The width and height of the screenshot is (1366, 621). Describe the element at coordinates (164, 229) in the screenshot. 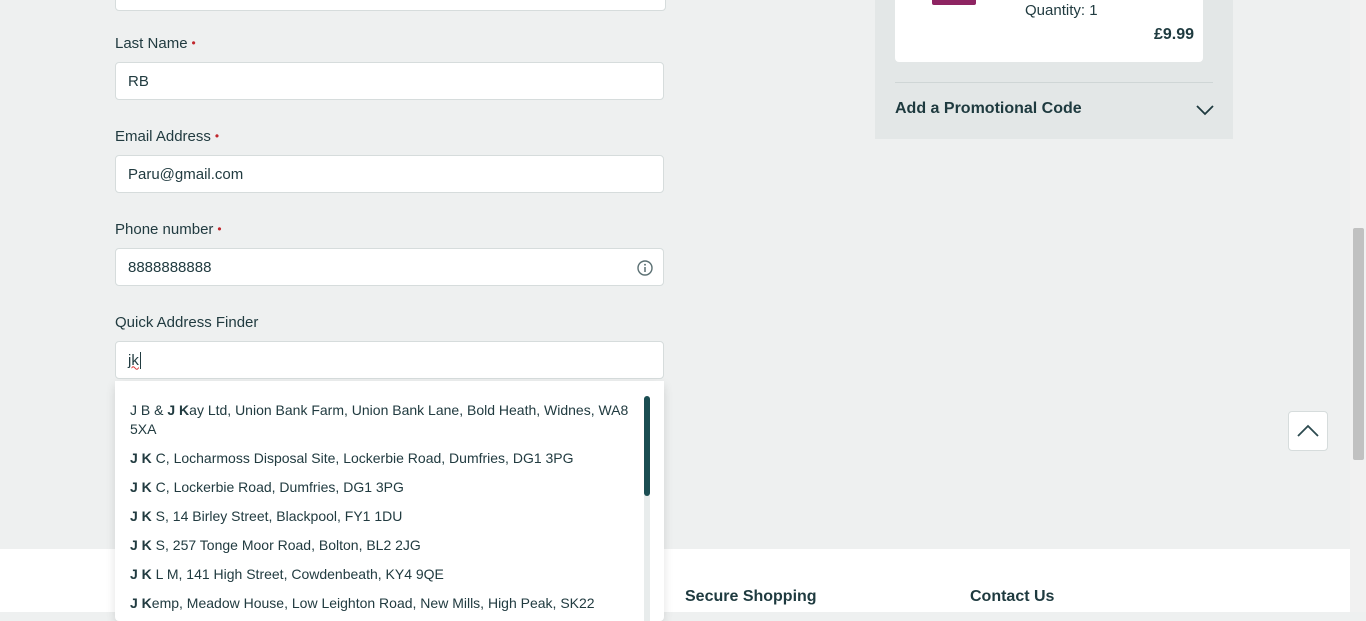

I see `phone-label-text: Phone number` at that location.